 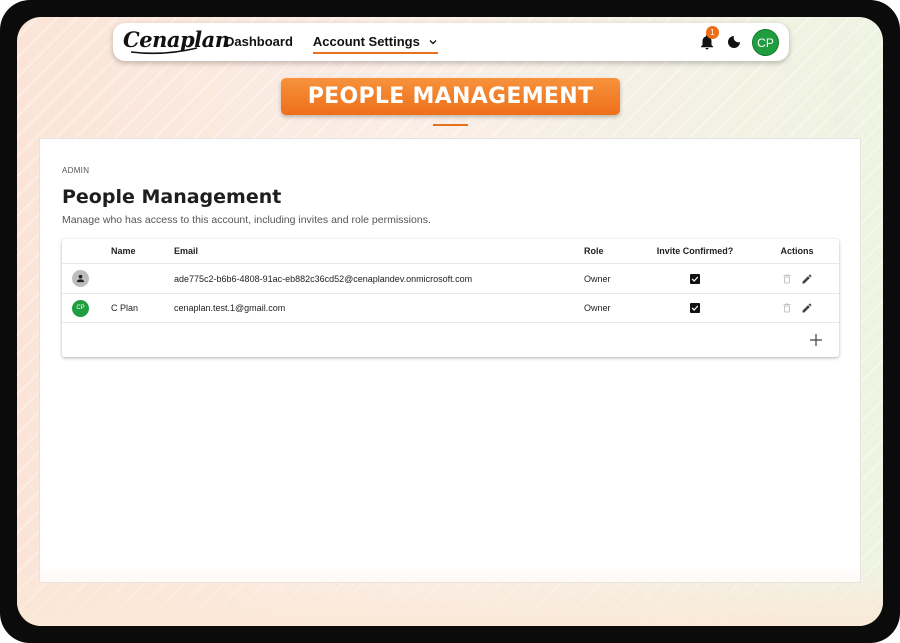 What do you see at coordinates (230, 308) in the screenshot?
I see `row-email: cenaplan.test.1@gmail.com` at bounding box center [230, 308].